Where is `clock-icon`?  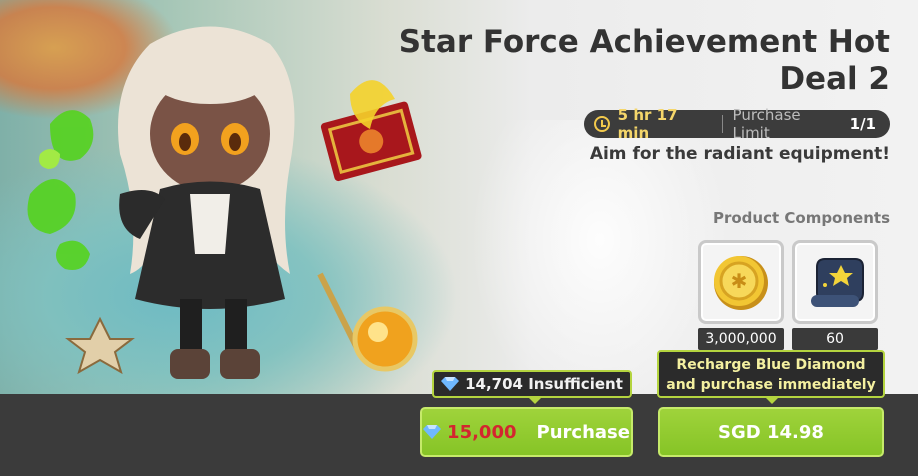
clock-icon is located at coordinates (602, 124).